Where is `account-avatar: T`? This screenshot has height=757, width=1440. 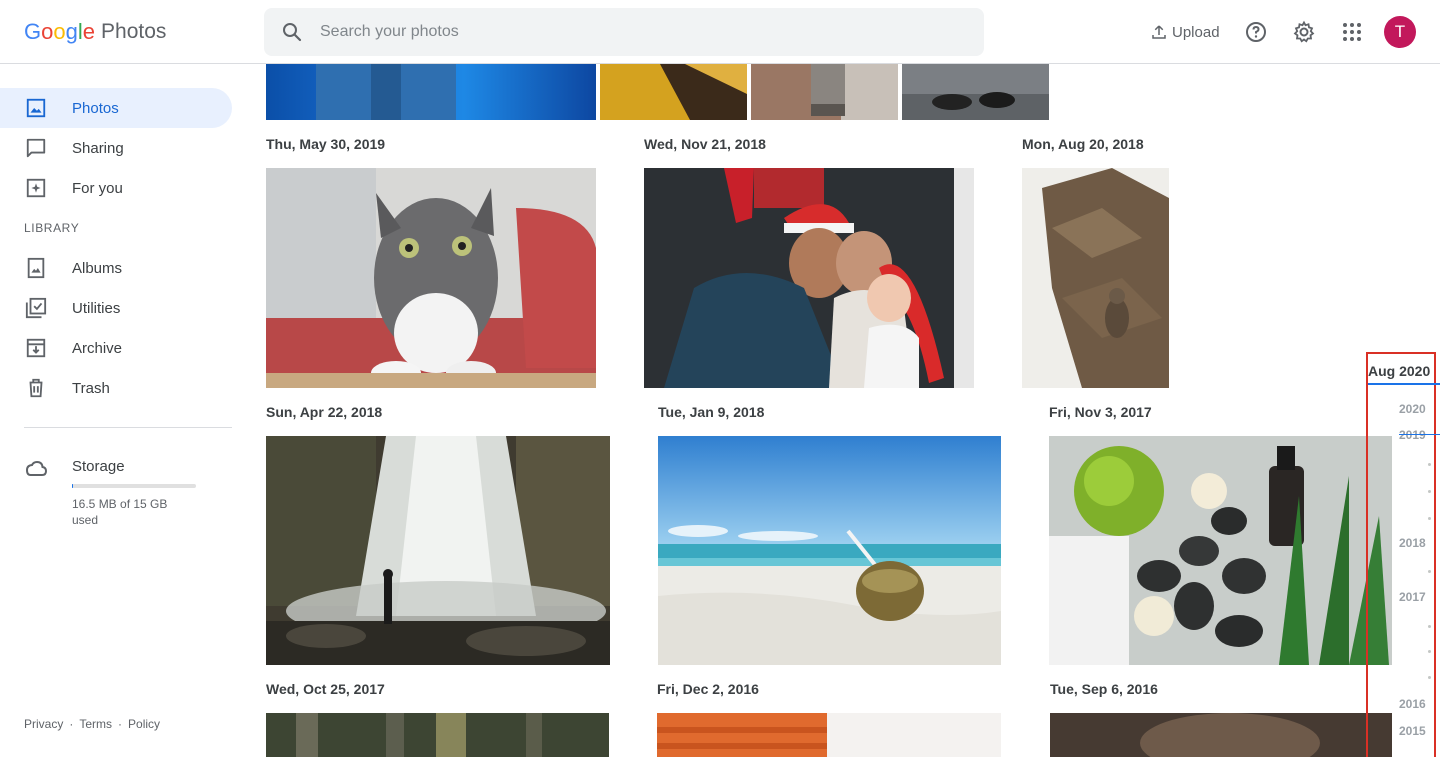
account-avatar: T is located at coordinates (1400, 32).